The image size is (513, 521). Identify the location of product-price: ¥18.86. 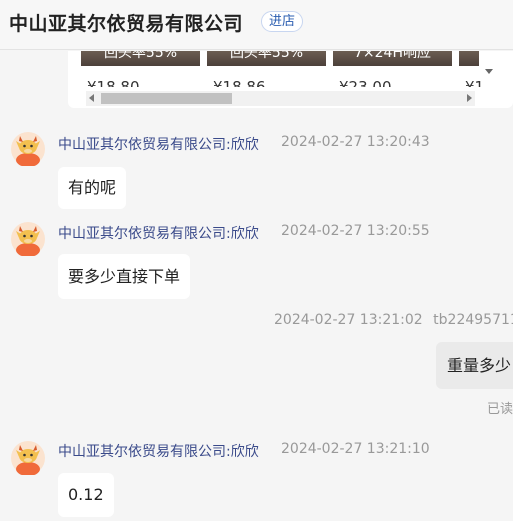
(239, 82).